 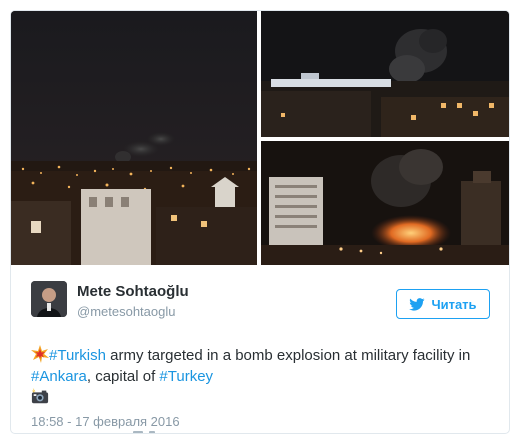 I want to click on photo-smoke-over-buildings, so click(x=385, y=74).